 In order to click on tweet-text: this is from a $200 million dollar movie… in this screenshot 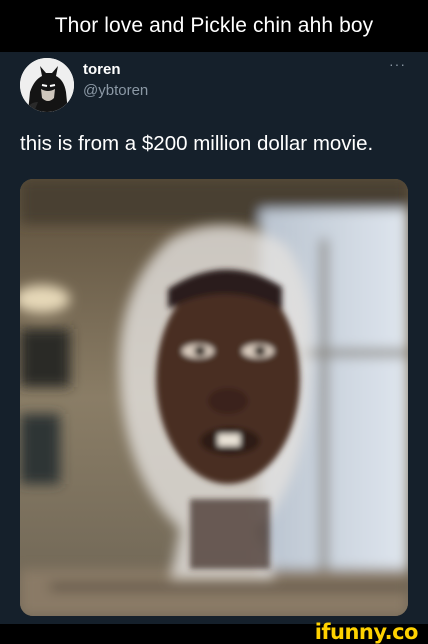, I will do `click(197, 143)`.